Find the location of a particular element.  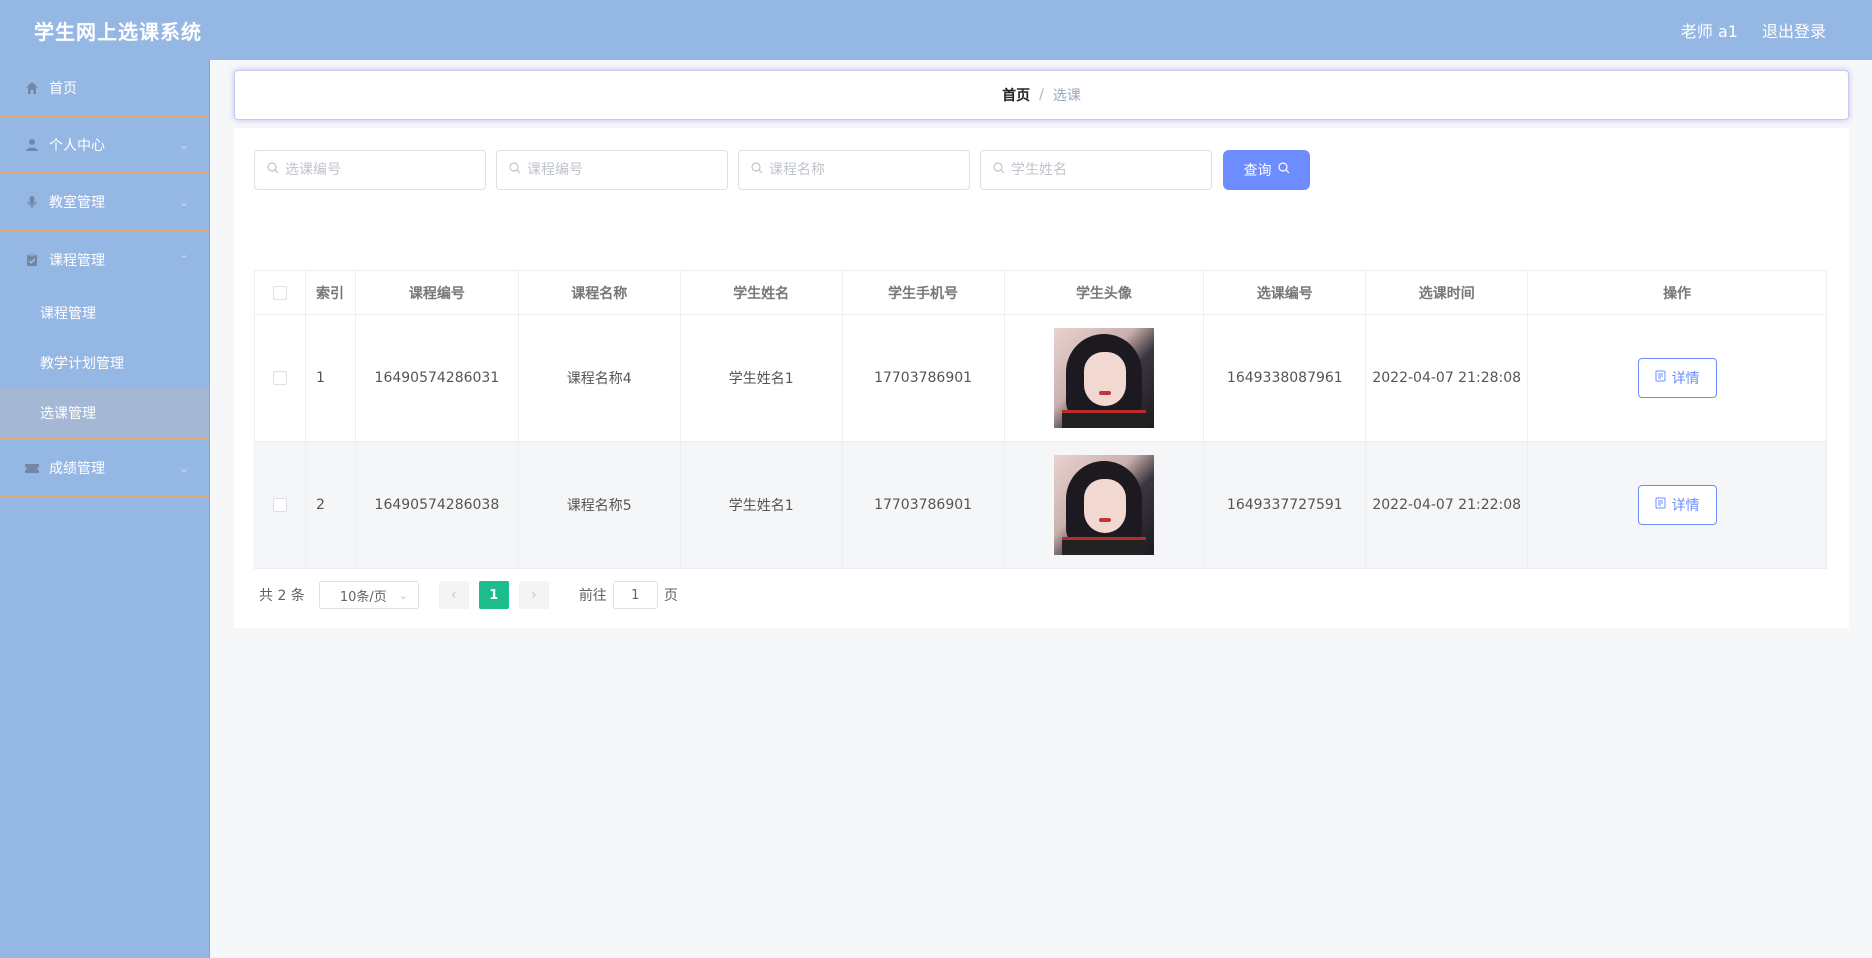

time-cell: 2022-04-07 21:22:08 is located at coordinates (1447, 505).